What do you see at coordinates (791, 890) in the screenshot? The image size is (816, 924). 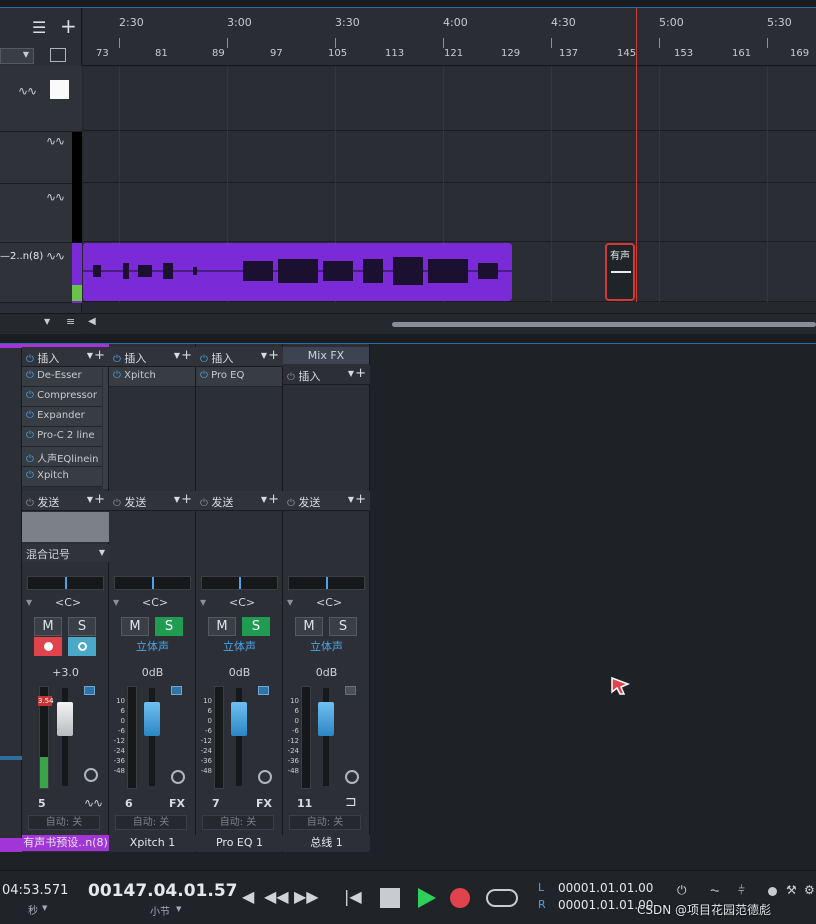 I see `wrench-icon: ⚒` at bounding box center [791, 890].